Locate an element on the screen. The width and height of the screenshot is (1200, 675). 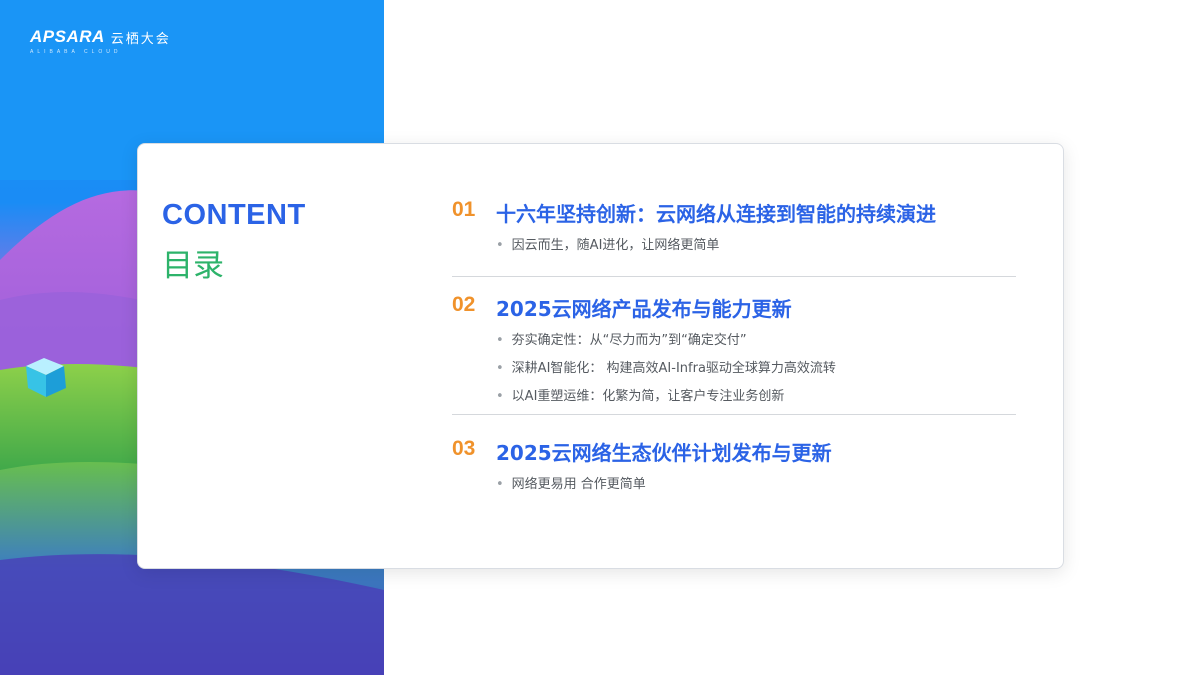
bullet-item: 深耕AI智能化： 构建高效AI-Infra驱动全球算力高效流转 is located at coordinates (666, 369).